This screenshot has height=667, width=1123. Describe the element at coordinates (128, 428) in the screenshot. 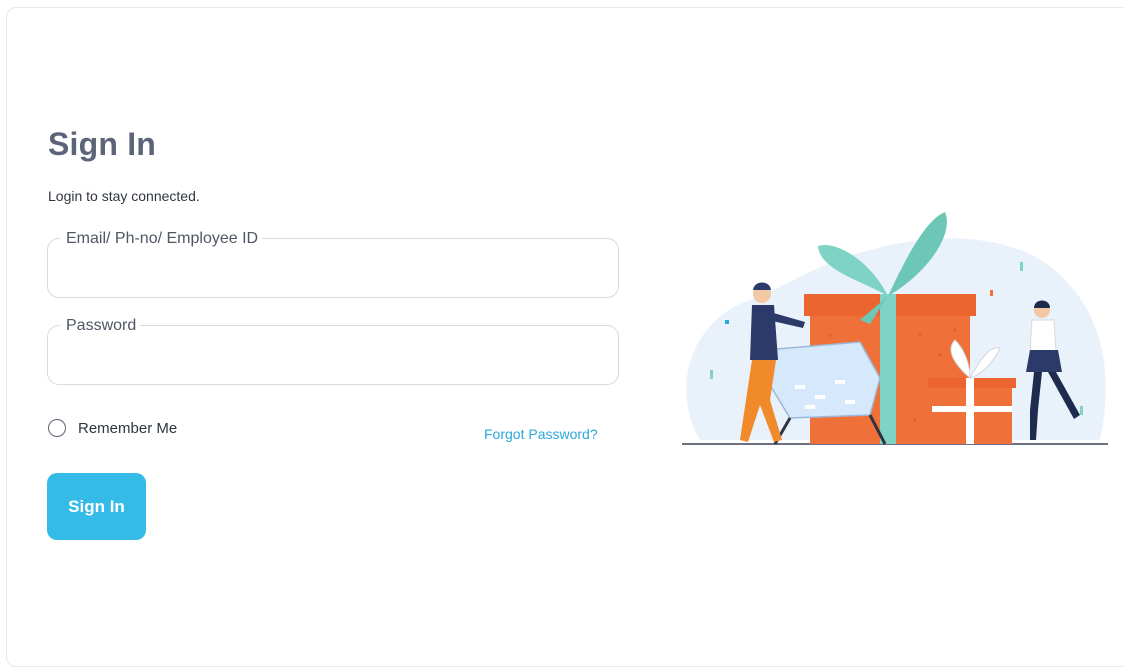

I see `remember-me-label: Remember Me` at that location.